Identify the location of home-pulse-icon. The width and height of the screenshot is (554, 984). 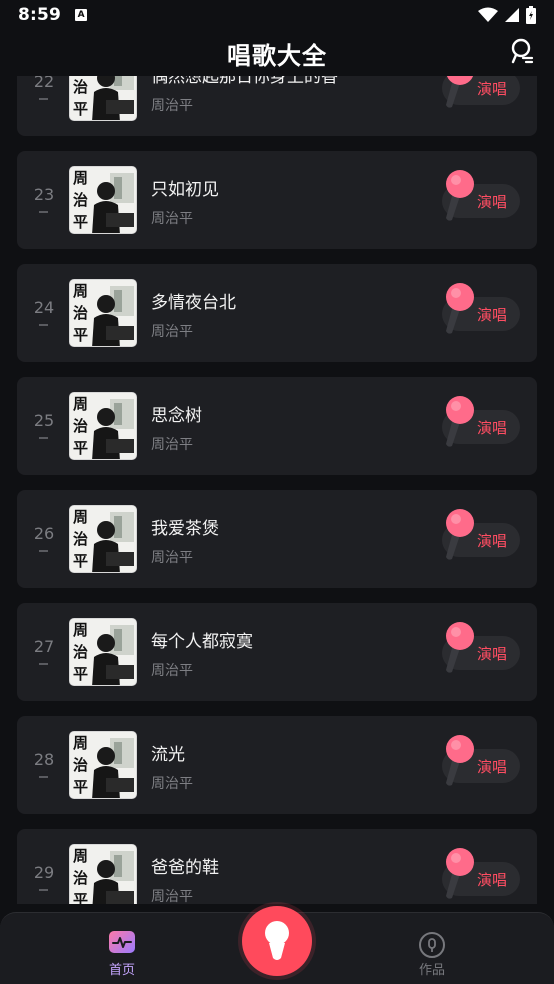
(122, 942).